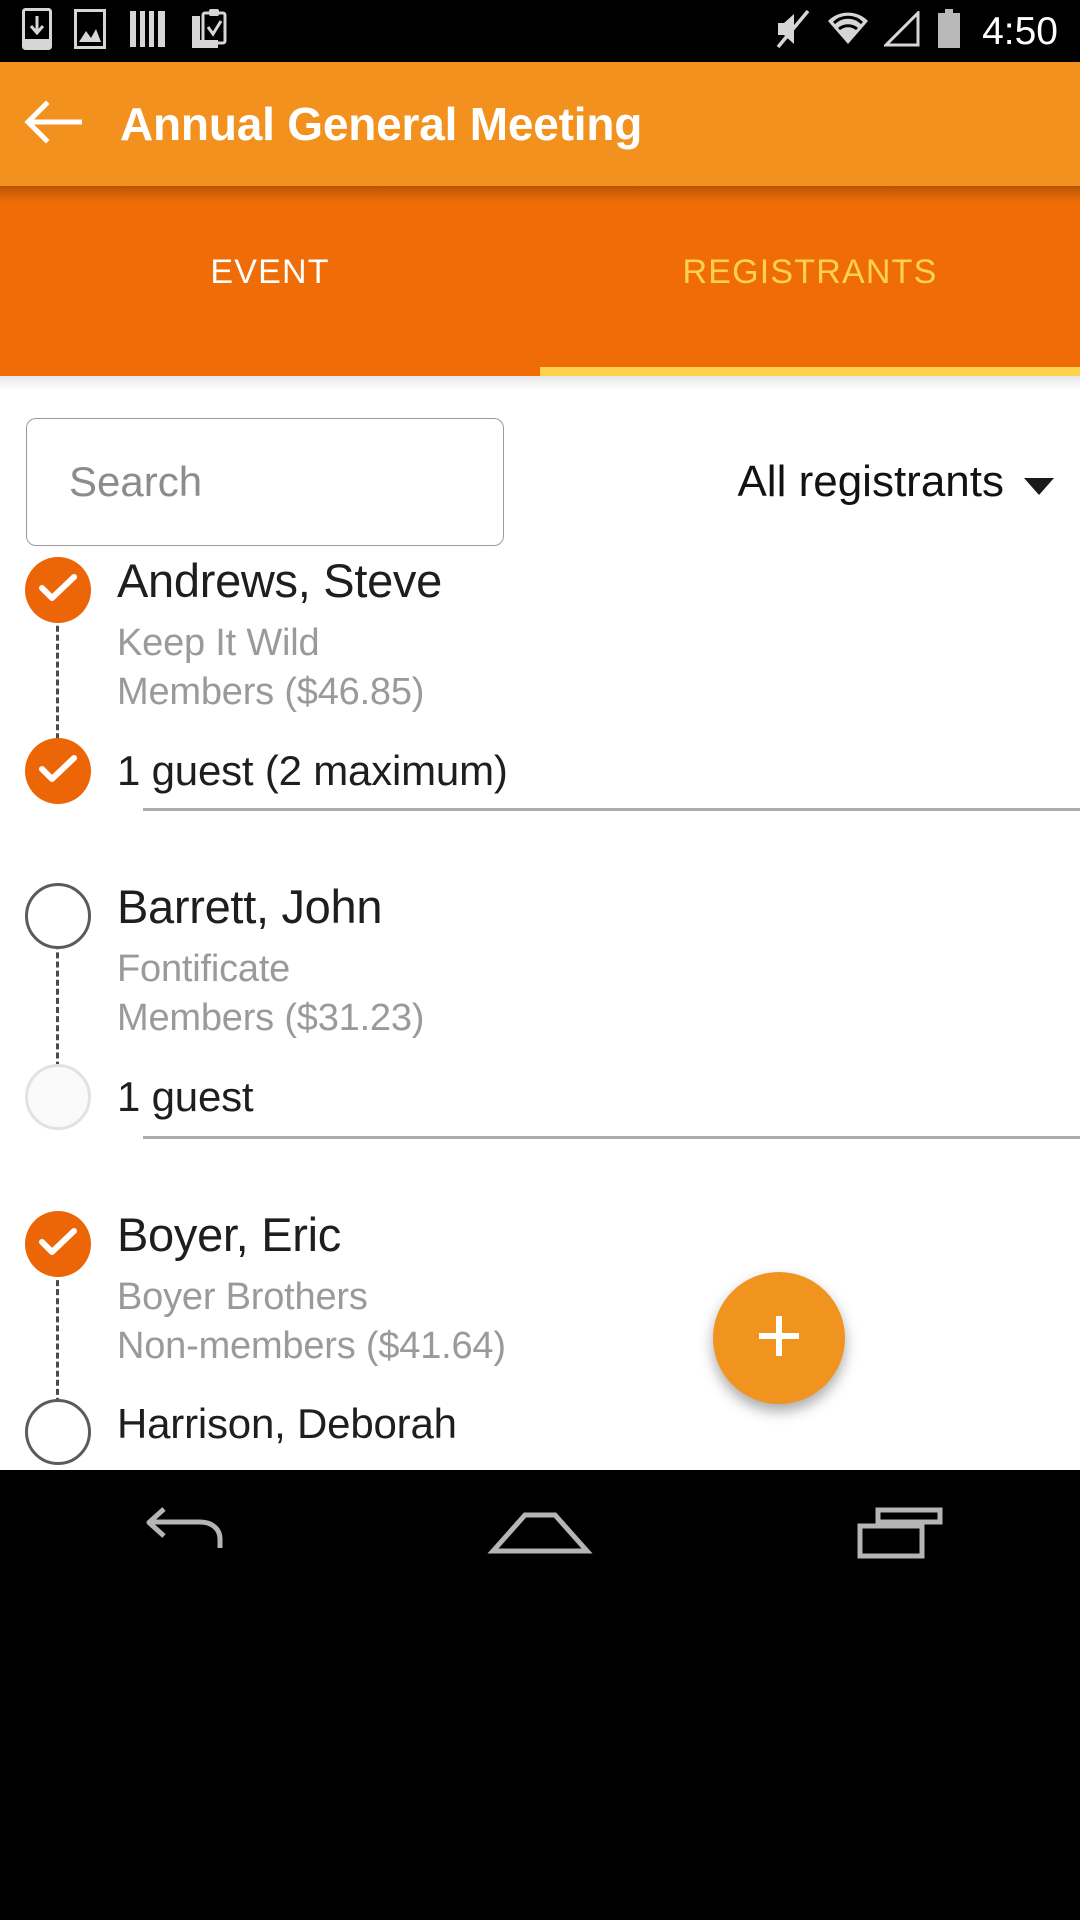 Image resolution: width=1080 pixels, height=1920 pixels. I want to click on registrant-category: Non-members ($41.64), so click(311, 1345).